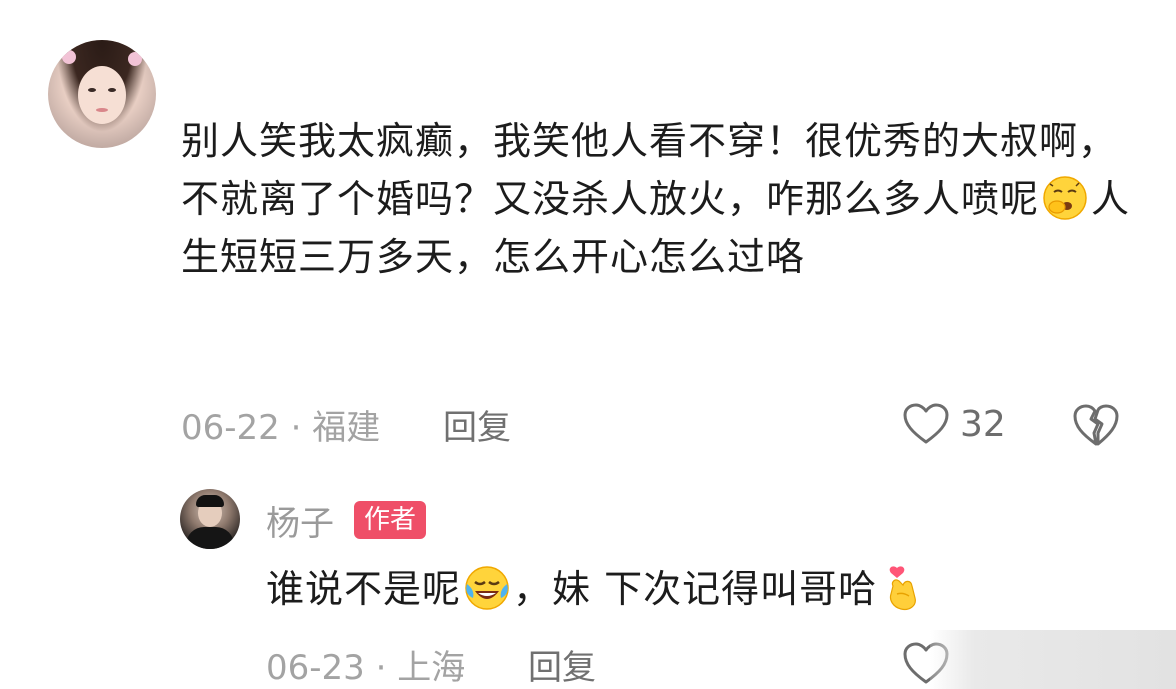  What do you see at coordinates (210, 519) in the screenshot?
I see `author-avatar` at bounding box center [210, 519].